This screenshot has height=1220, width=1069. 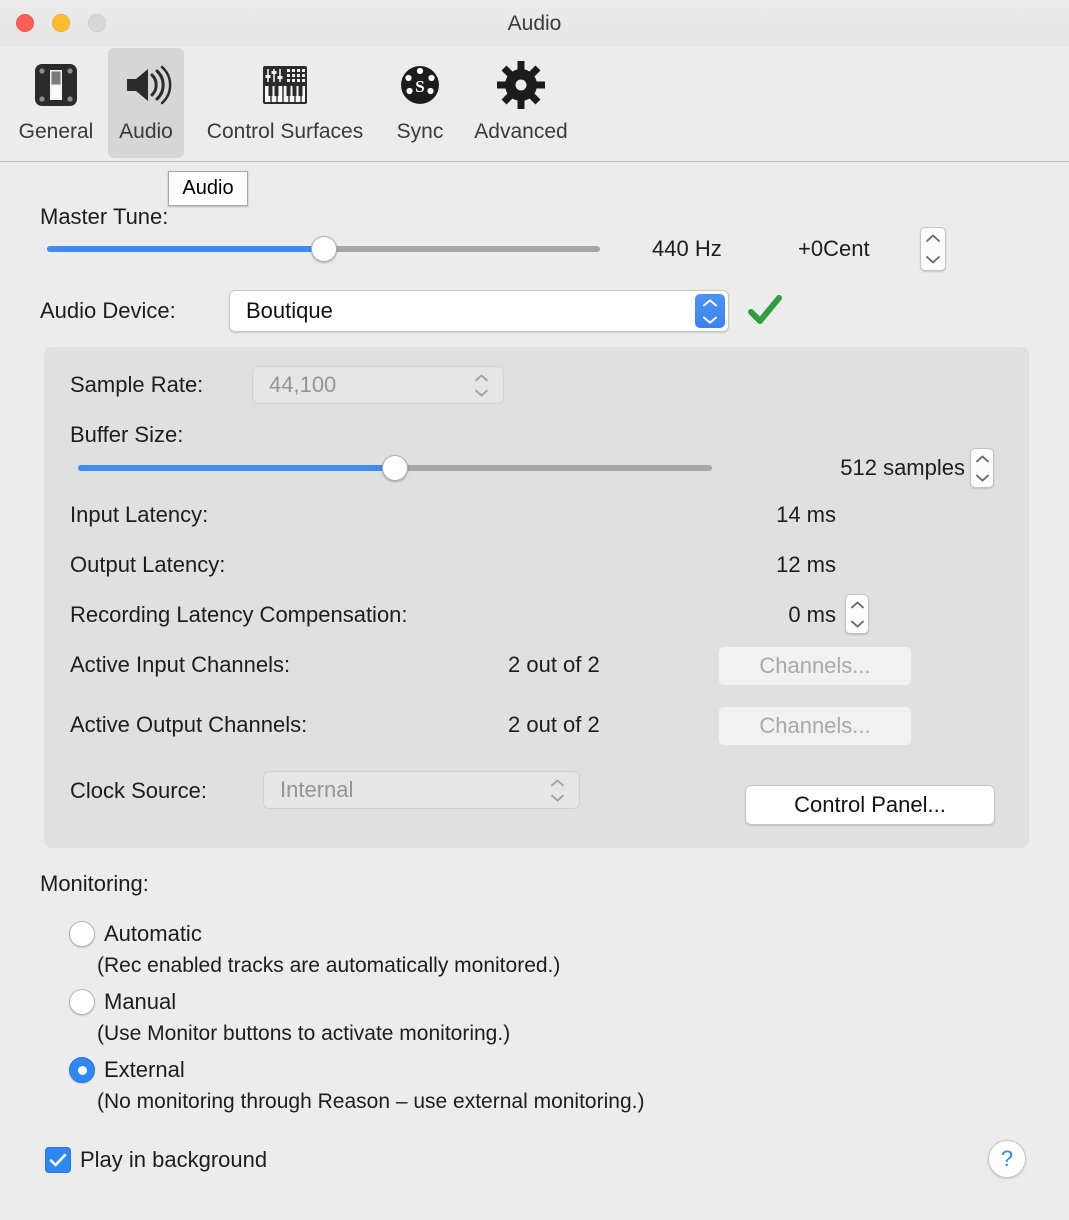 I want to click on recording-latency-compensation-label: Recording Latency Compensation:, so click(x=239, y=614).